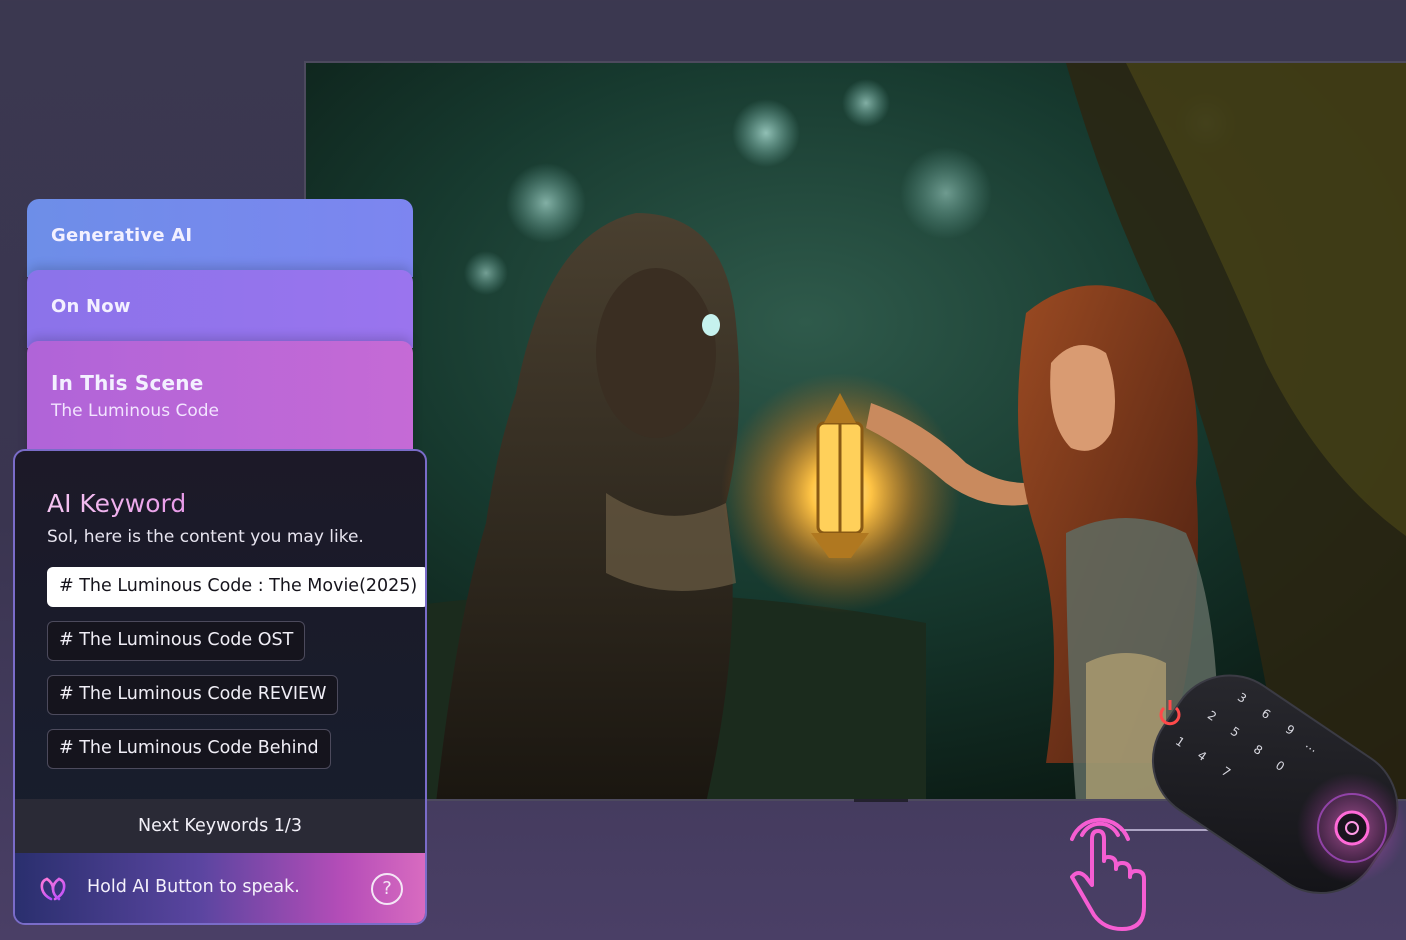  What do you see at coordinates (53, 889) in the screenshot?
I see `ai-assistant-icon` at bounding box center [53, 889].